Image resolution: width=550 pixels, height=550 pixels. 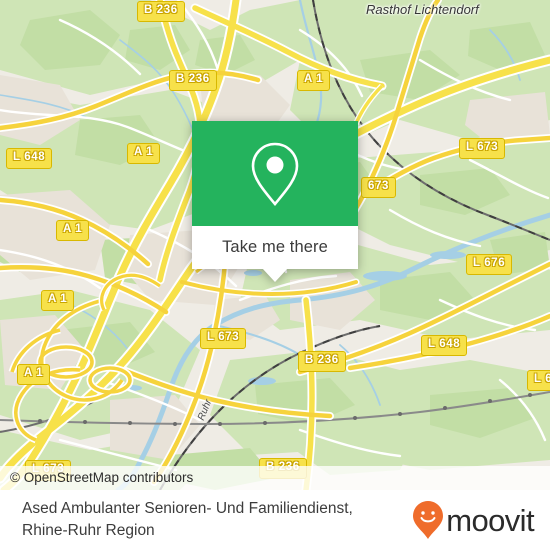 I want to click on road-shield-l6-edge: L 6, so click(x=538, y=380).